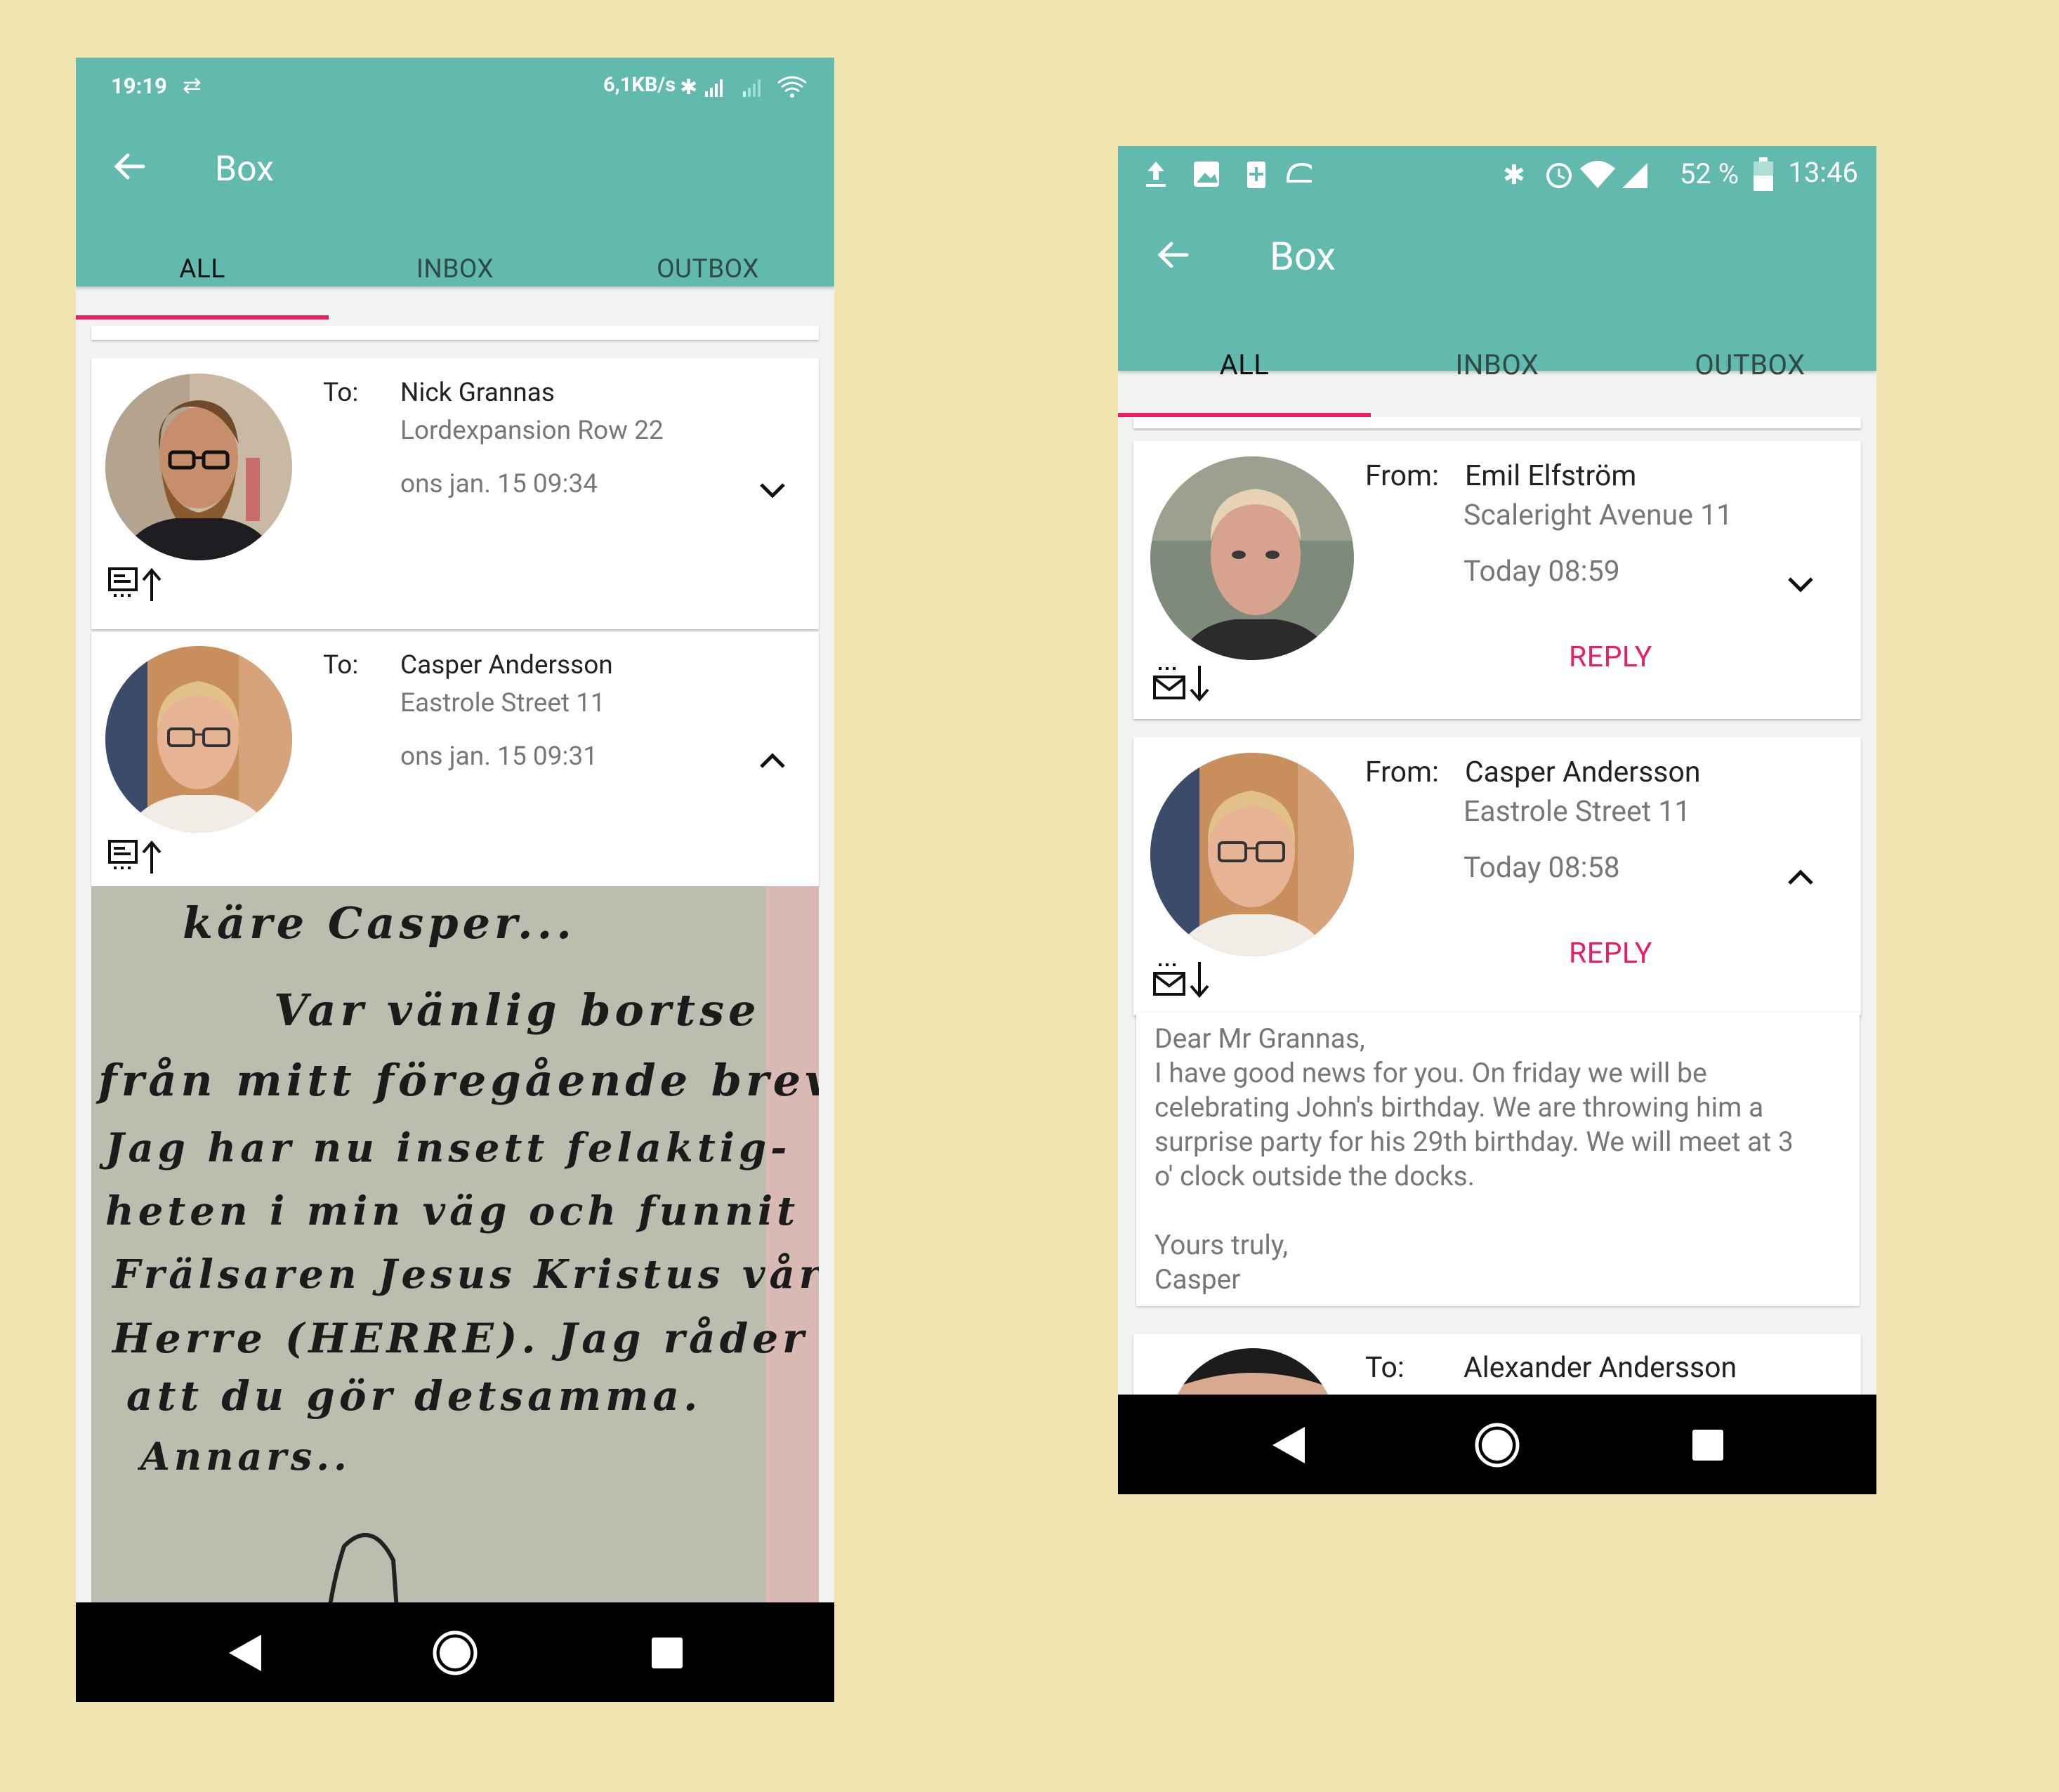  I want to click on sender-name: Casper Andersson, so click(1583, 772).